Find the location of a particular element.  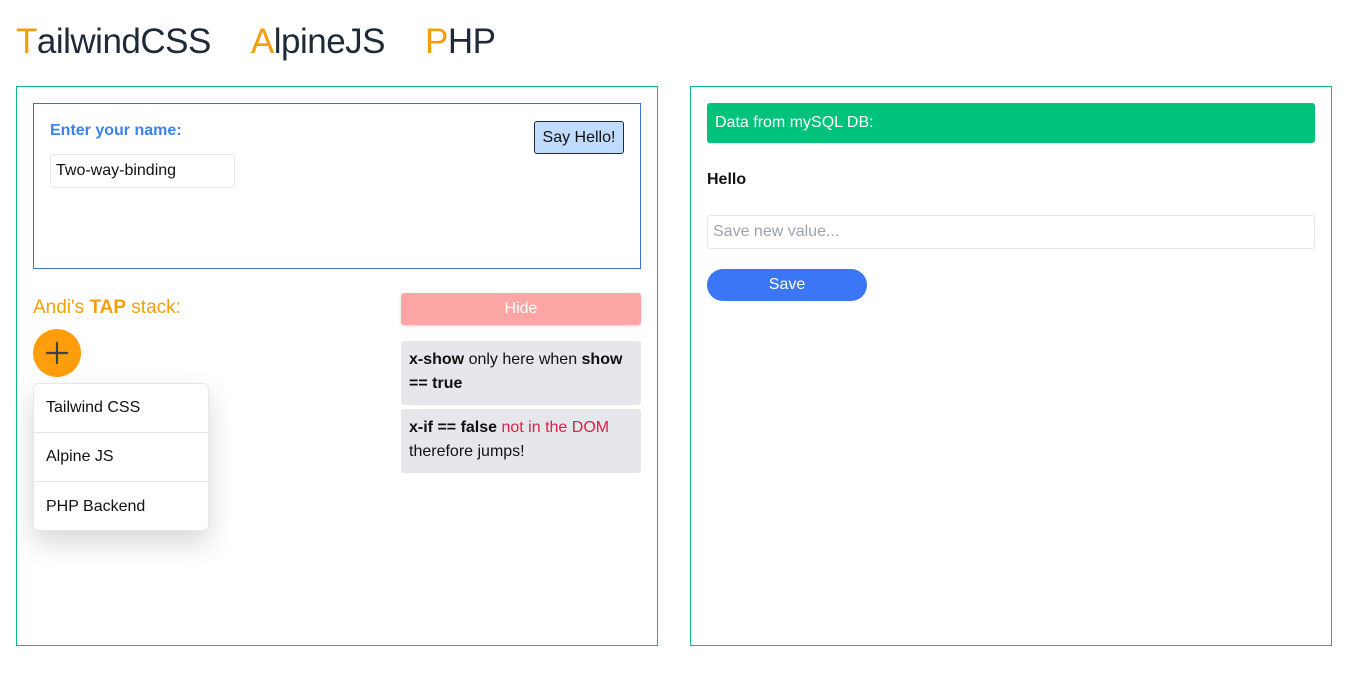

plus-icon is located at coordinates (57, 353).